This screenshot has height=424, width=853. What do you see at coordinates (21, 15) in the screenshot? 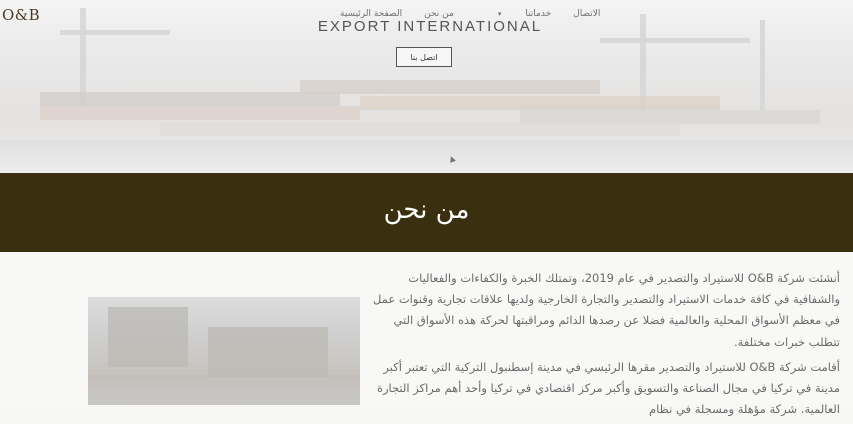
I see `brand-logo: O&B` at bounding box center [21, 15].